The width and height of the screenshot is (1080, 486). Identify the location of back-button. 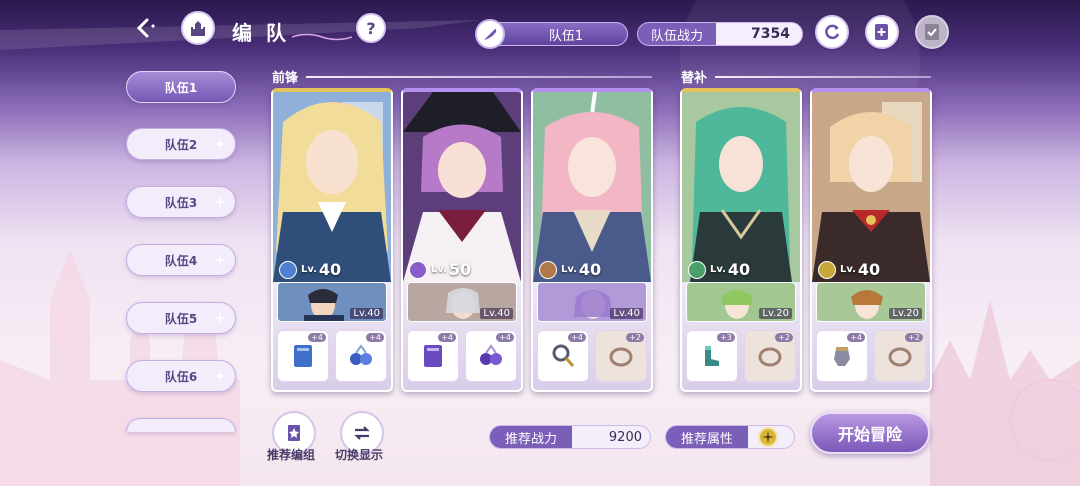
(145, 28).